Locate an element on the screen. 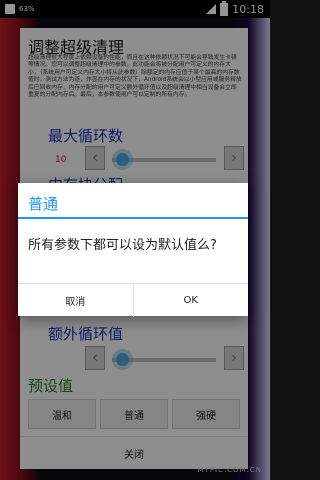 The width and height of the screenshot is (320, 480). dialog-actions: 取消 OK is located at coordinates (133, 300).